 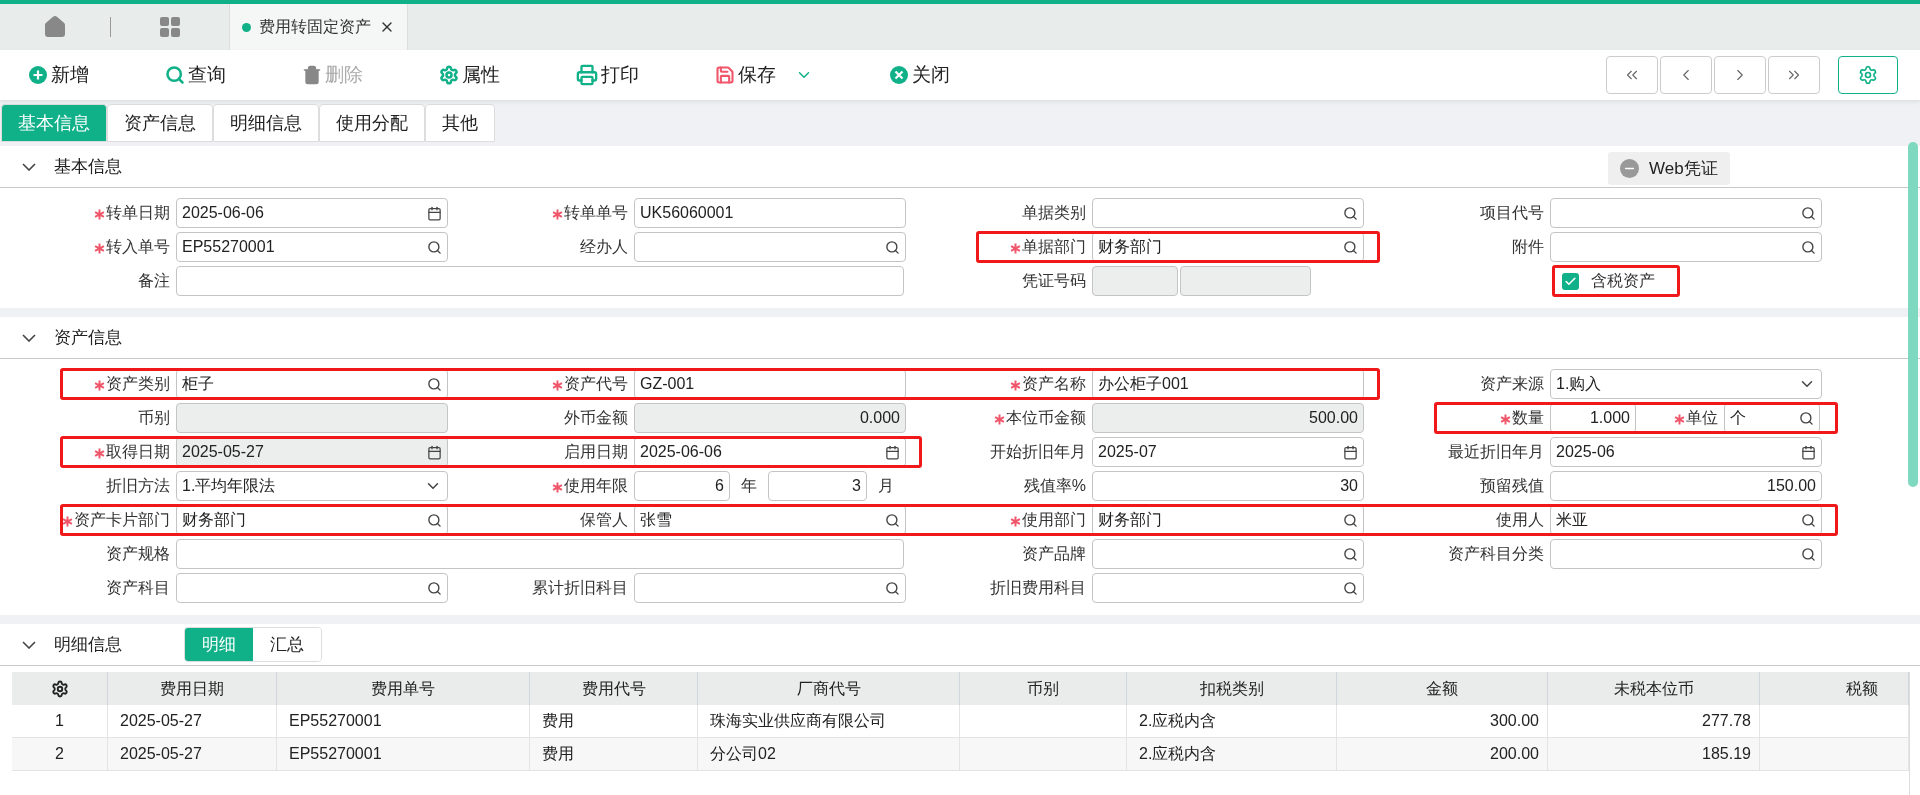 I want to click on field-label: 本位币金额, so click(x=1046, y=418).